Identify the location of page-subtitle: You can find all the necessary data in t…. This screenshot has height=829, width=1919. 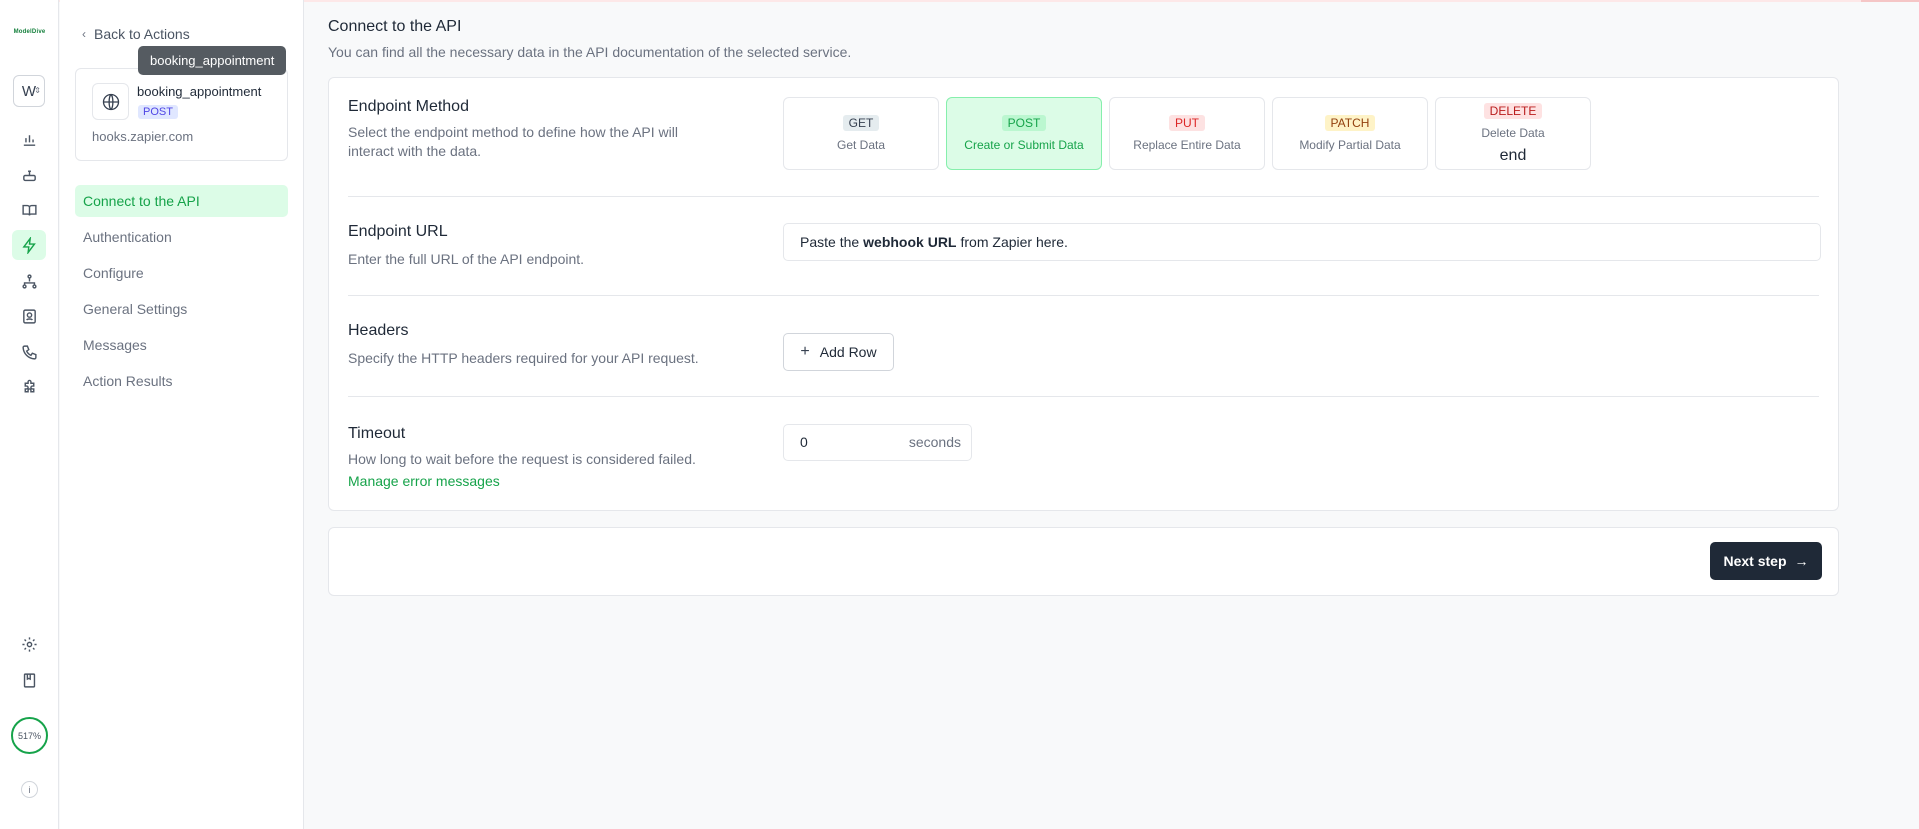
(590, 52).